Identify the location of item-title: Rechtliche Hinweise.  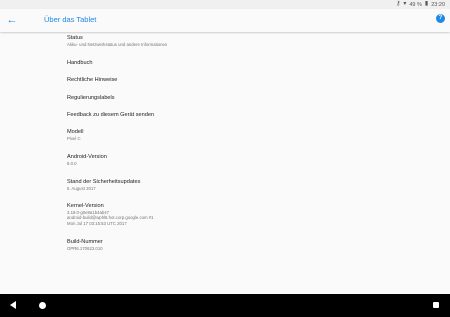
(92, 80).